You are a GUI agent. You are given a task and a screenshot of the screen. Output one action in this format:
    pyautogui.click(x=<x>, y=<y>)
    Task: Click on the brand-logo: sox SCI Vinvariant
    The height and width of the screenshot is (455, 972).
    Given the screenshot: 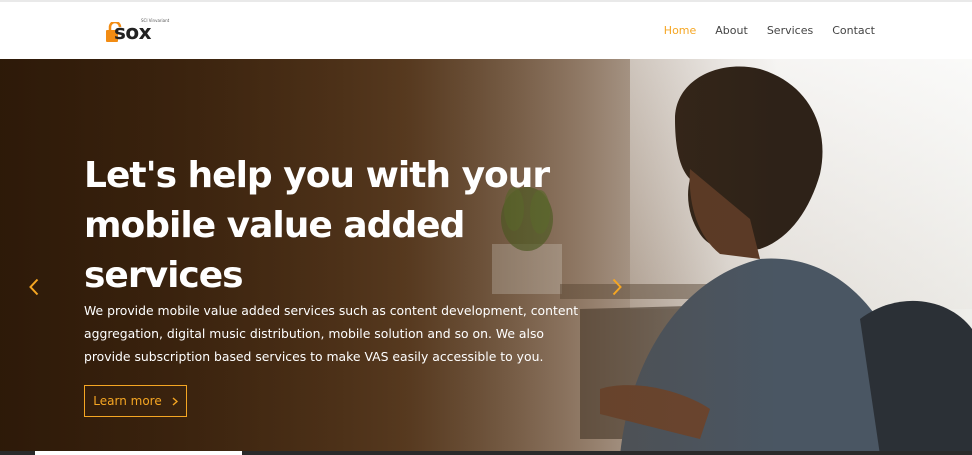 What is the action you would take?
    pyautogui.click(x=137, y=33)
    